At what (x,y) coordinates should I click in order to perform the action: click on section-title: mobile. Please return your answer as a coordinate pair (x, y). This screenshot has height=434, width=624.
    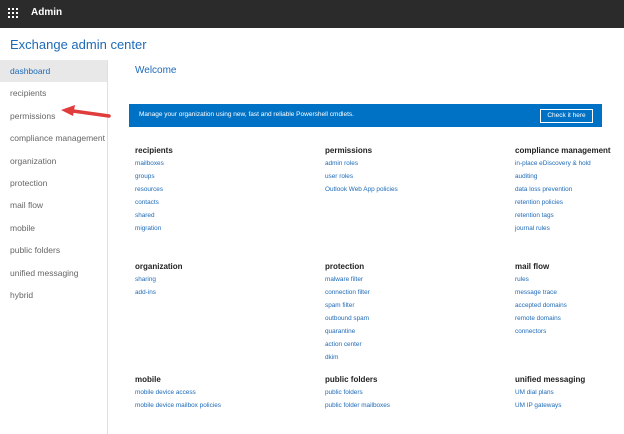
    Looking at the image, I should click on (148, 379).